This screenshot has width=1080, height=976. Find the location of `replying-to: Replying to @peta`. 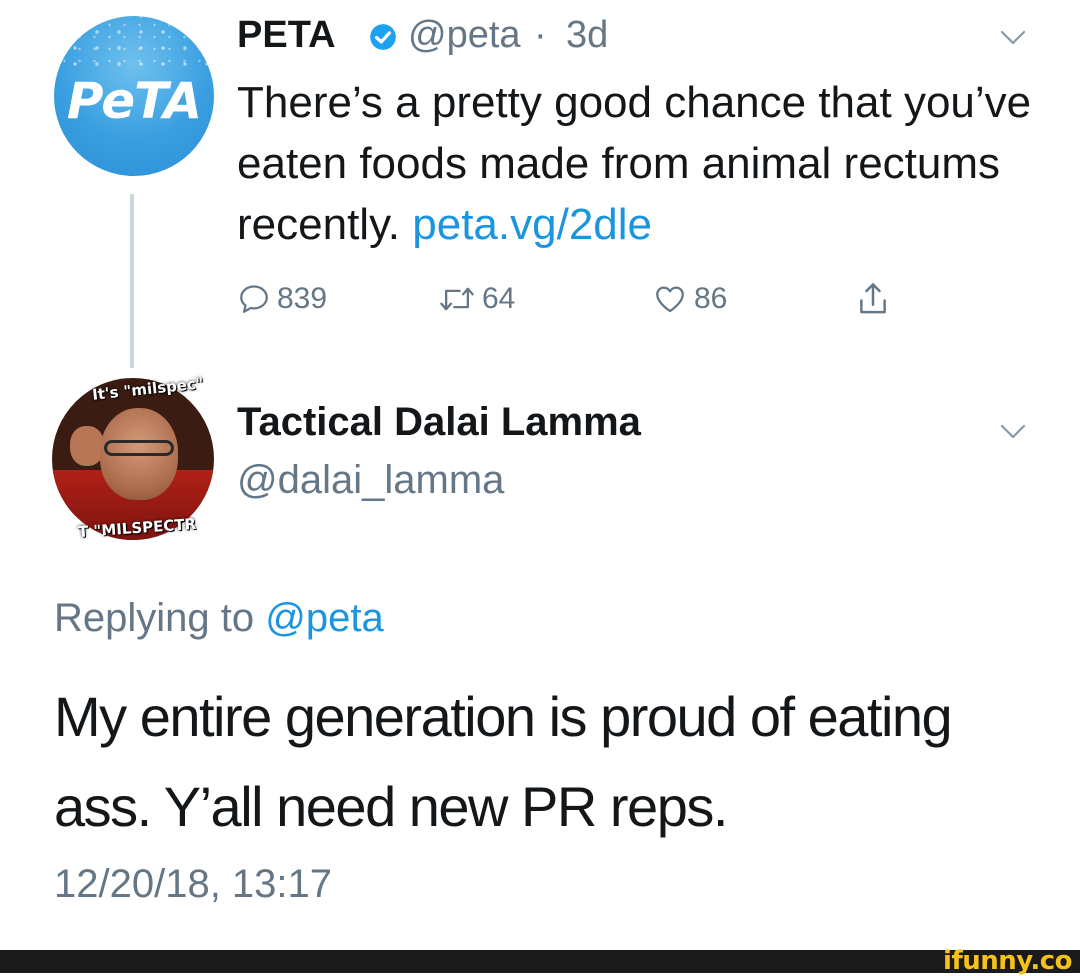

replying-to: Replying to @peta is located at coordinates (219, 618).